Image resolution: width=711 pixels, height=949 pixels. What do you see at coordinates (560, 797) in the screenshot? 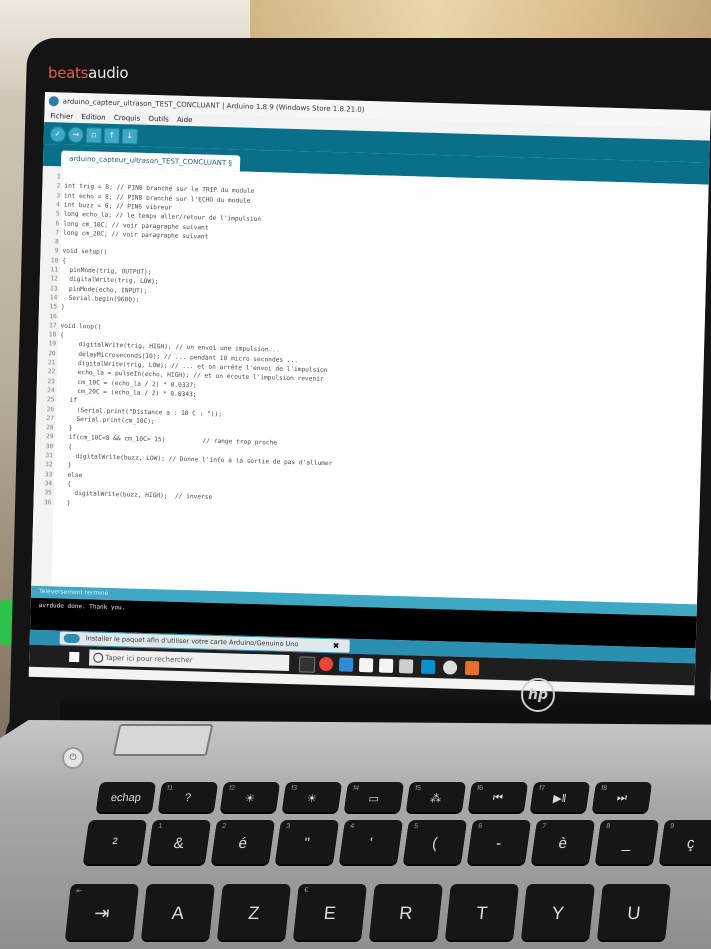
I see `key-row1-7: ▶ǁ f7` at bounding box center [560, 797].